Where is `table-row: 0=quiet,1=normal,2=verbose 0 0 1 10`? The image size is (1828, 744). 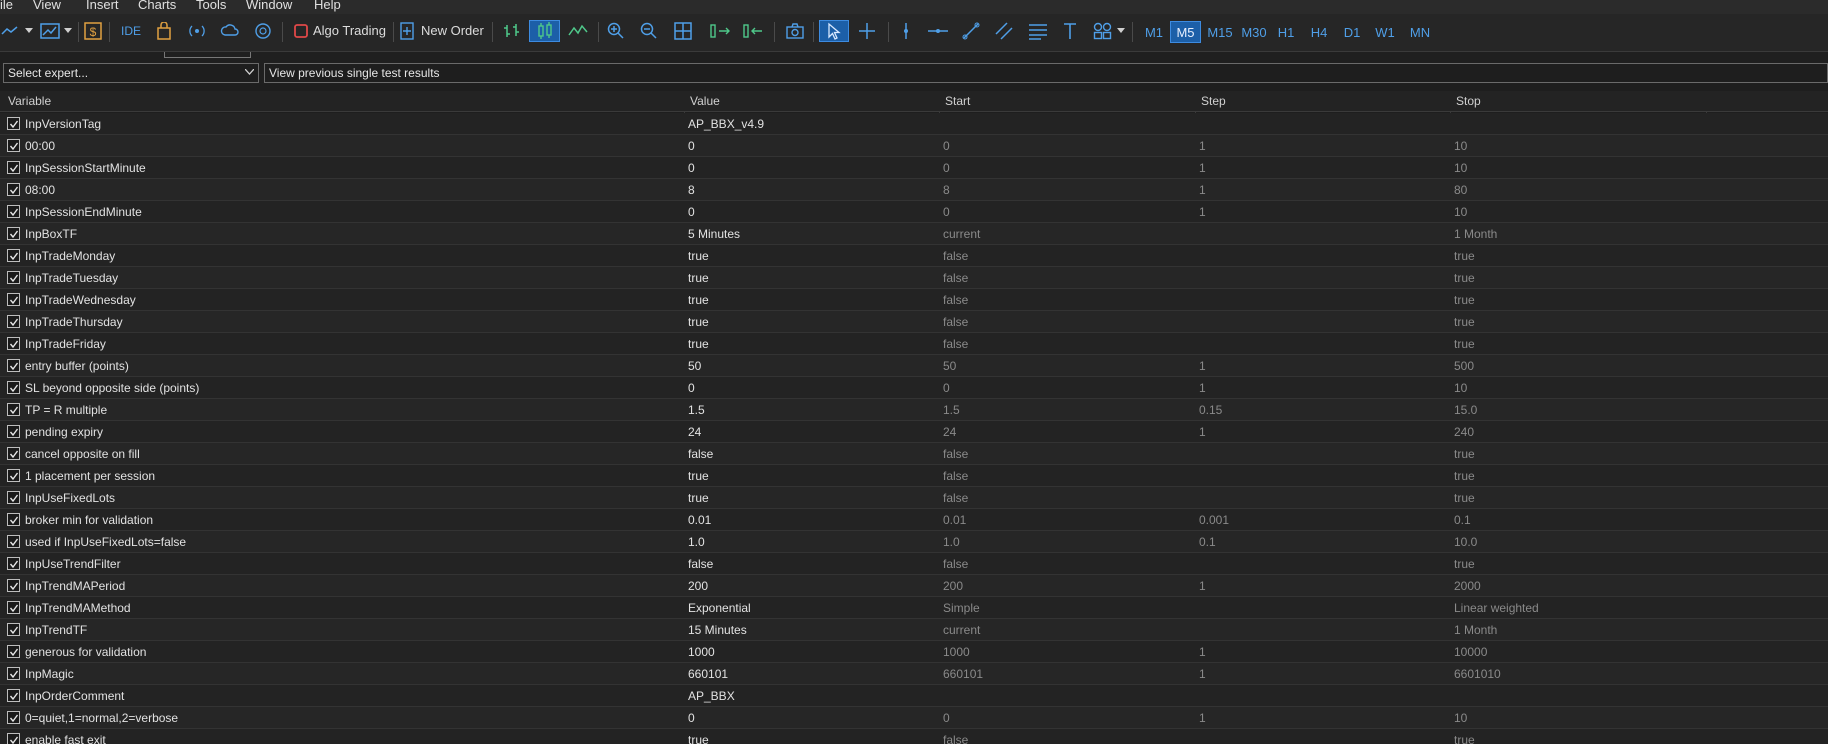
table-row: 0=quiet,1=normal,2=verbose 0 0 1 10 is located at coordinates (914, 718).